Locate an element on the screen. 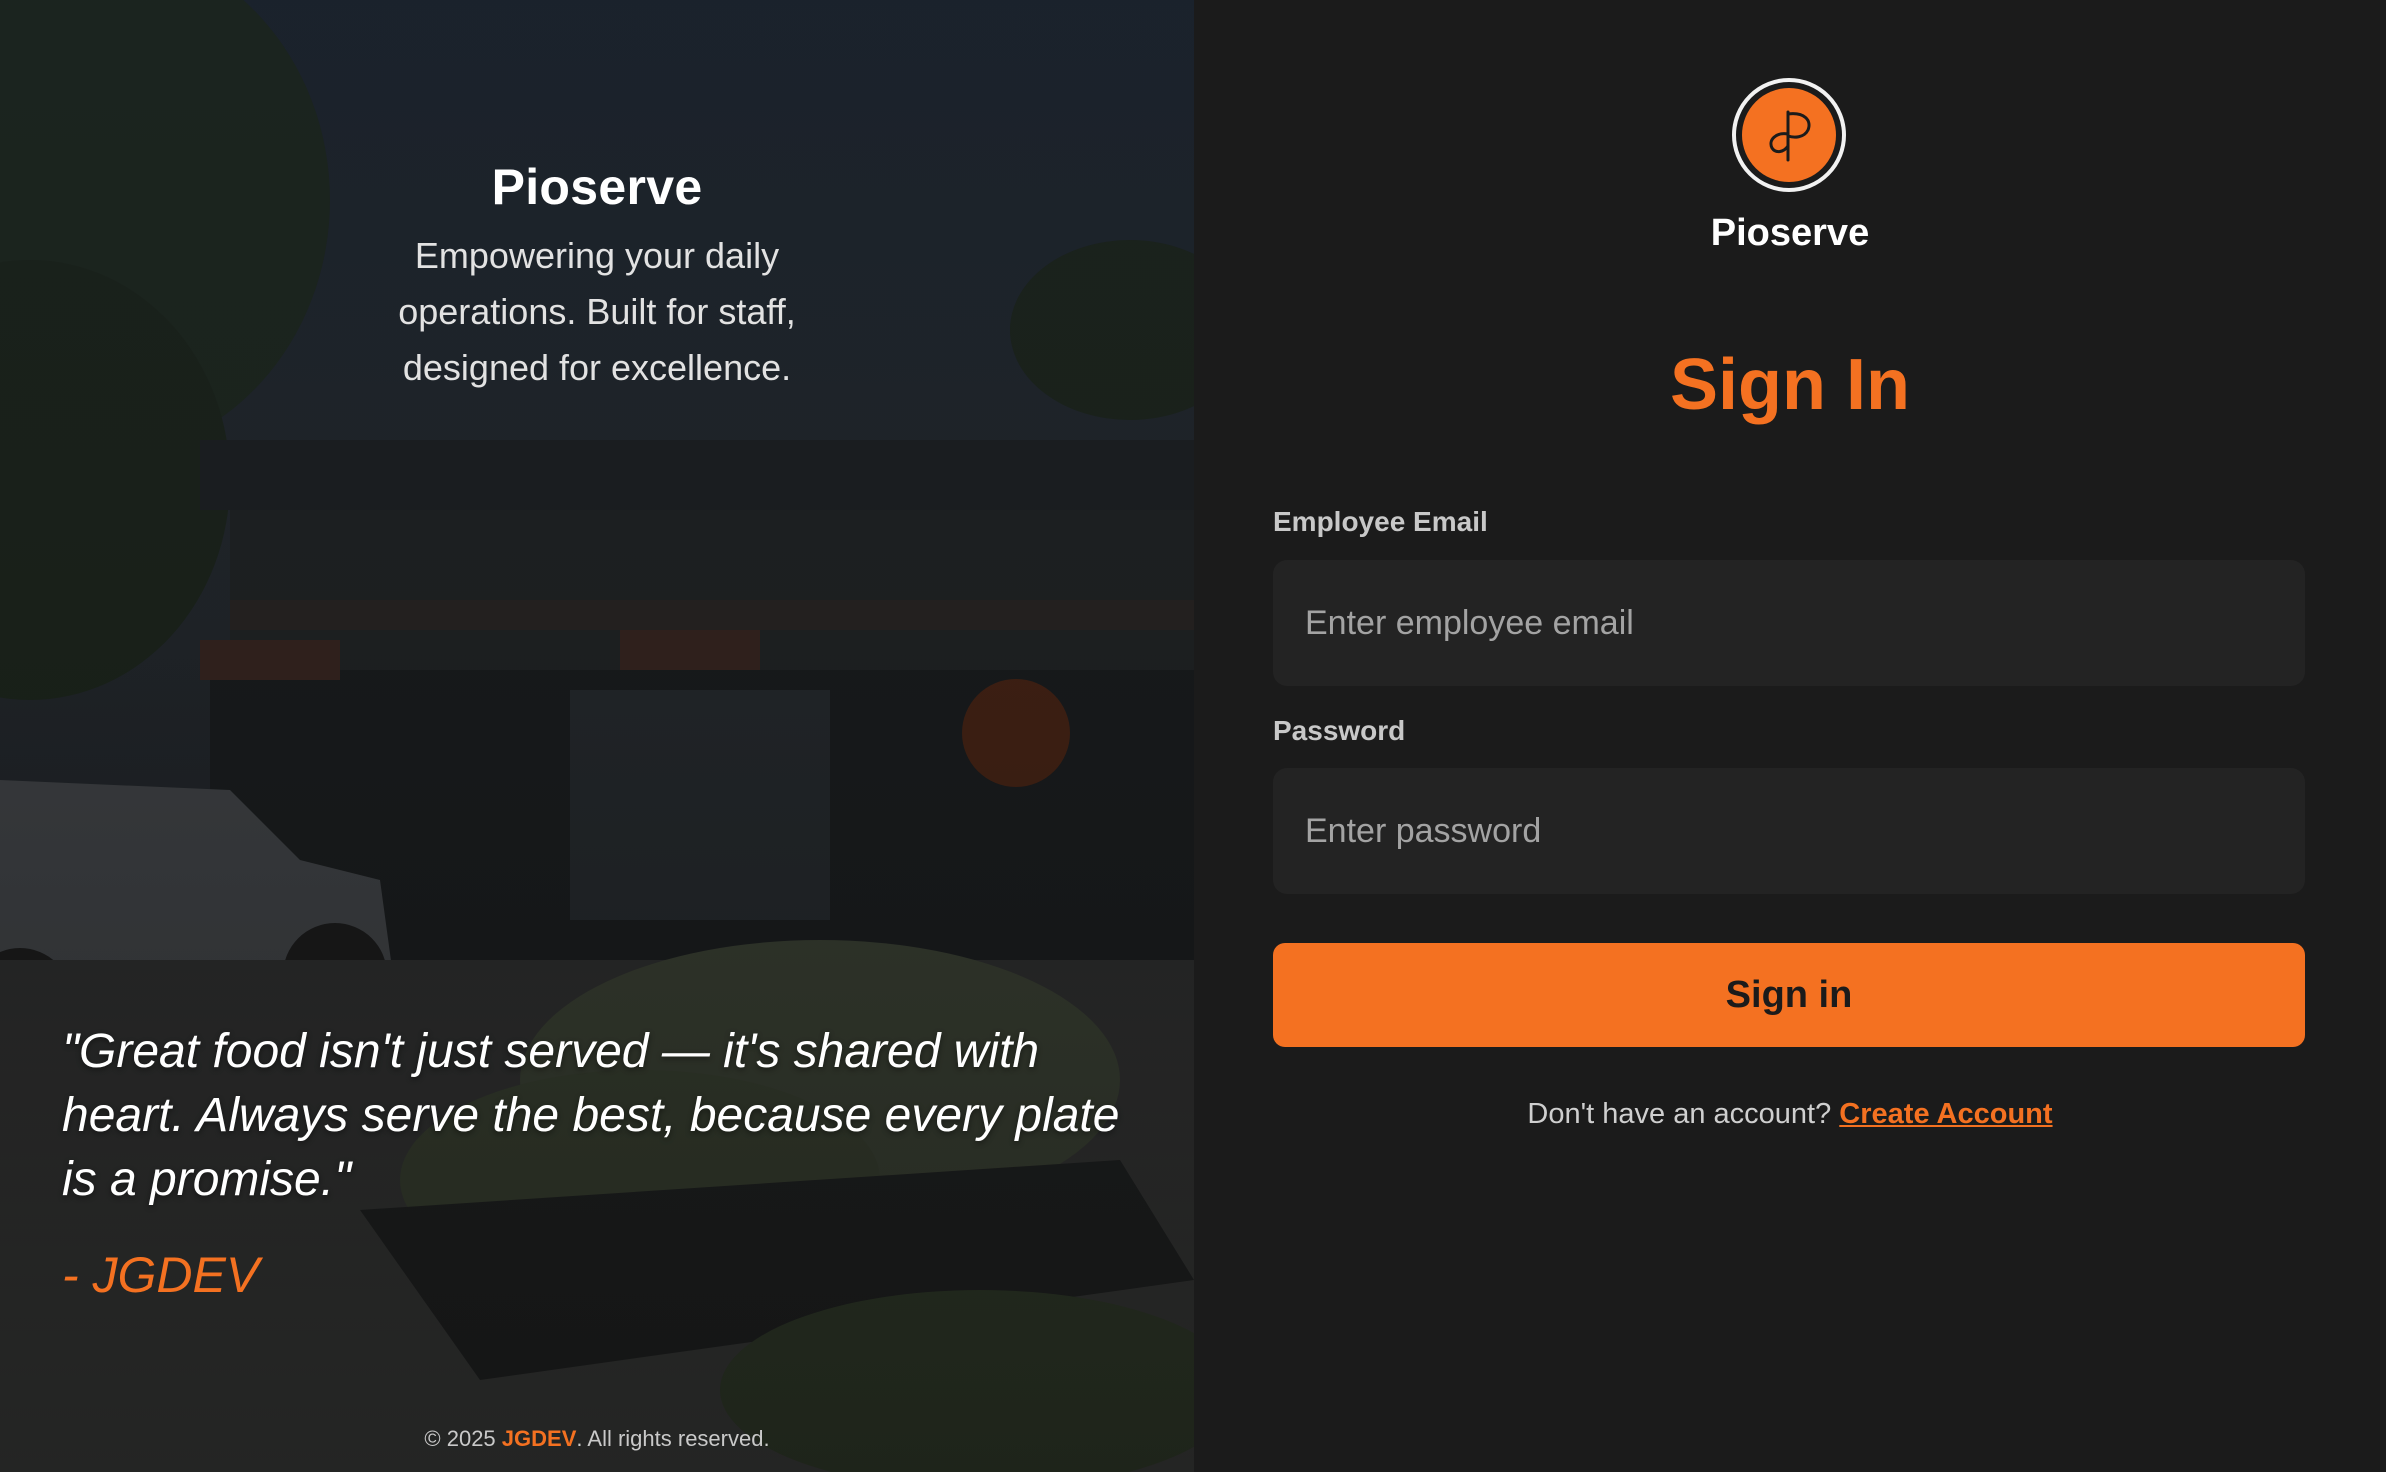  copyright-prefix: © 2025 is located at coordinates (463, 1438).